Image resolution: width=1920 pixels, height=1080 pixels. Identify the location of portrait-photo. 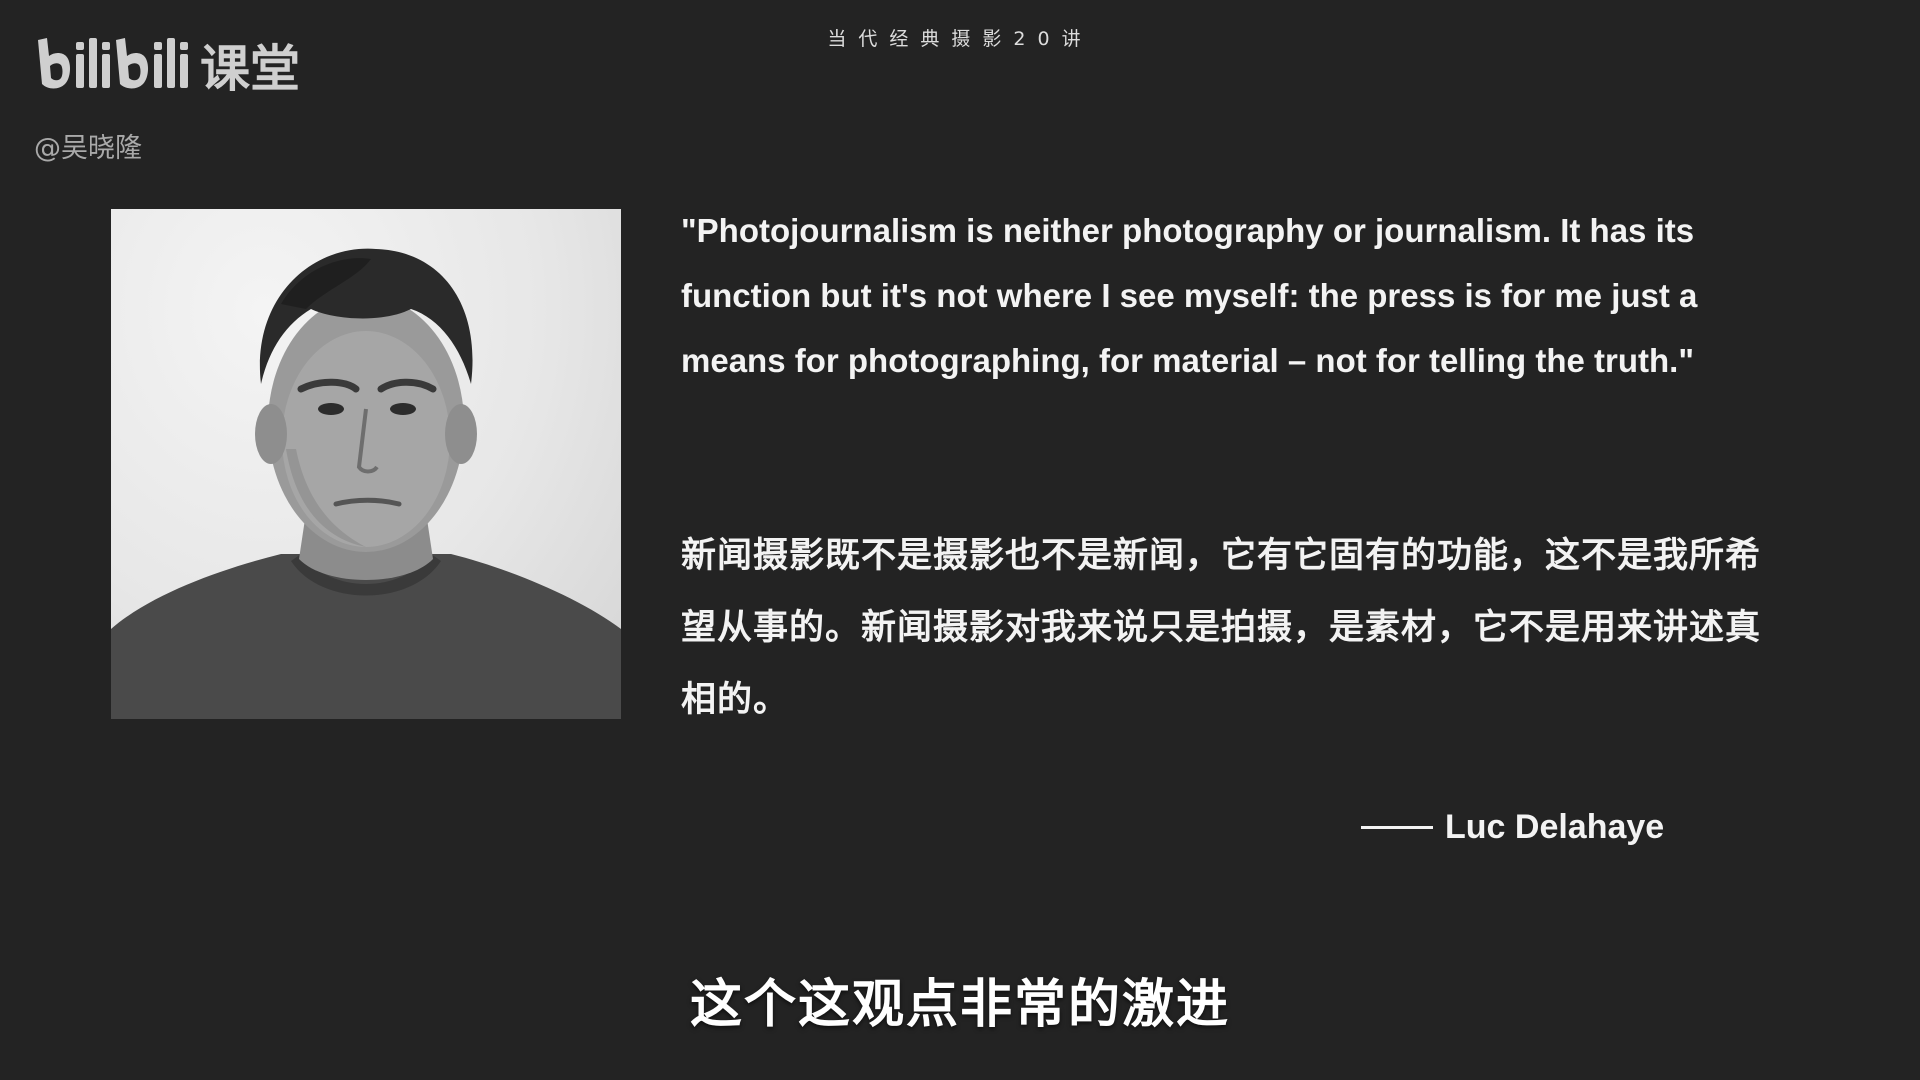
(366, 464).